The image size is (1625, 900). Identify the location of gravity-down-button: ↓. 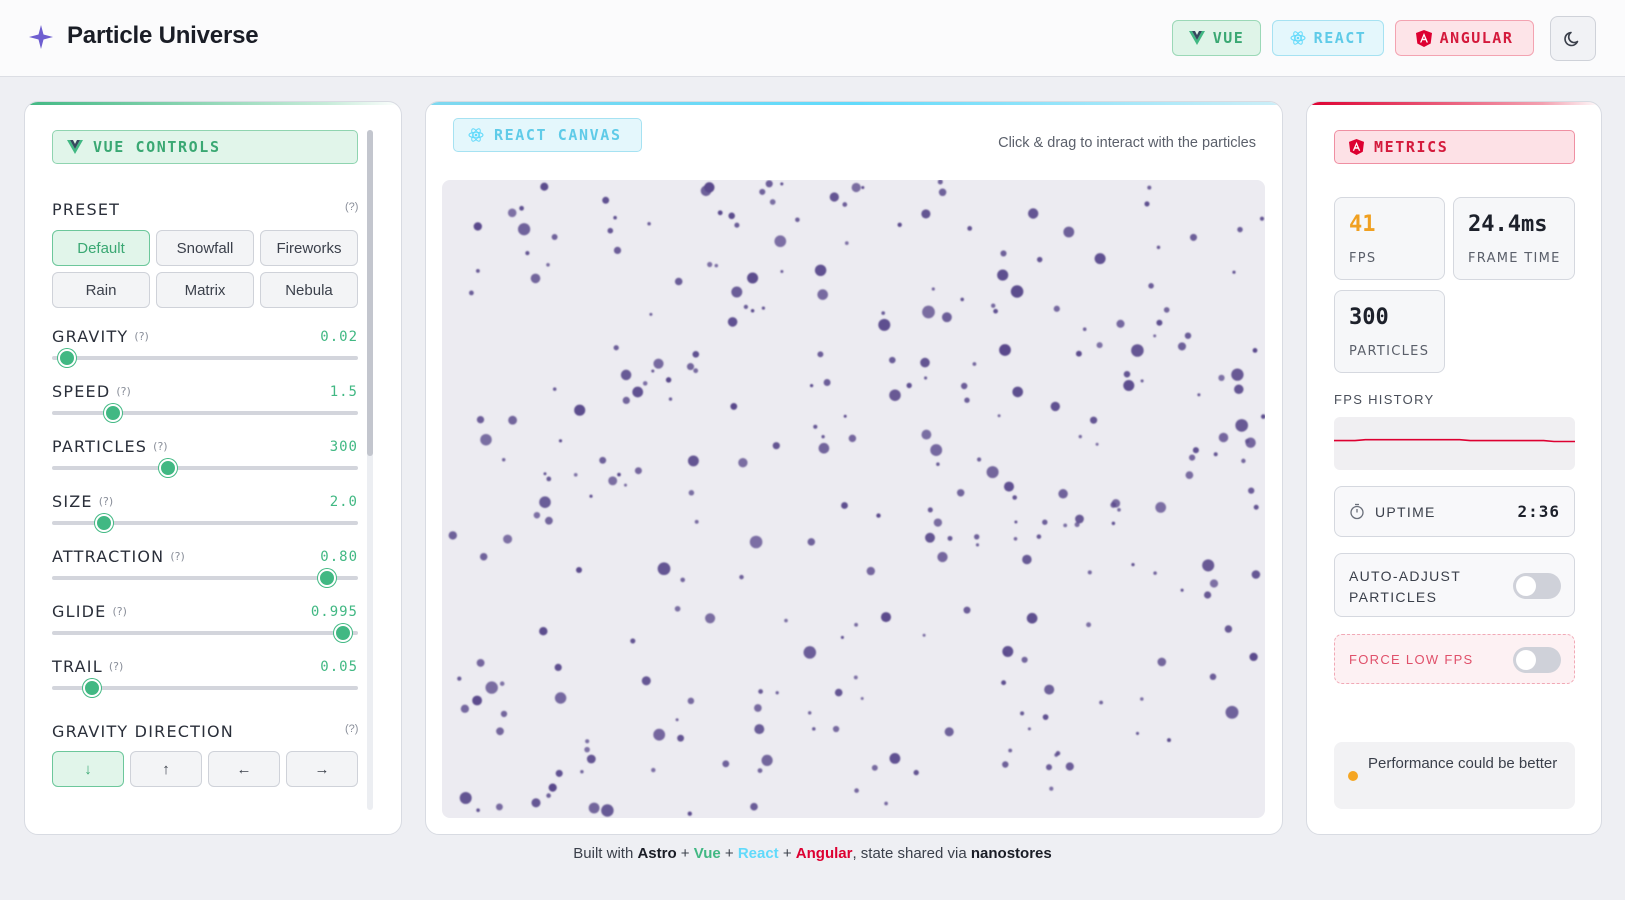
(88, 769).